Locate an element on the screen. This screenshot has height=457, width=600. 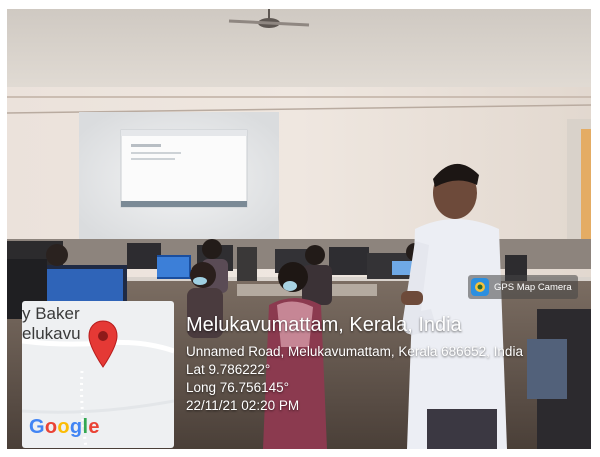
map-place-label-top: y Baker is located at coordinates (51, 313).